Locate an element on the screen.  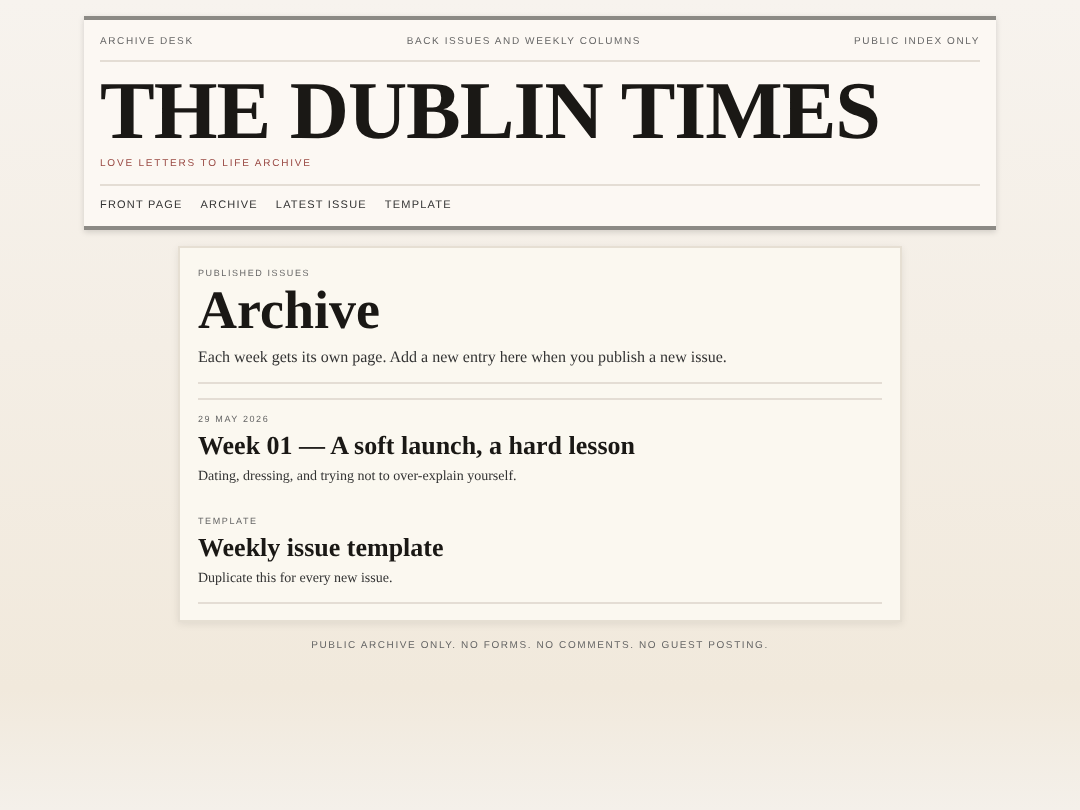
intro-text: Each week gets its own page. Add a new entry here when you publish a new issue. is located at coordinates (540, 366).